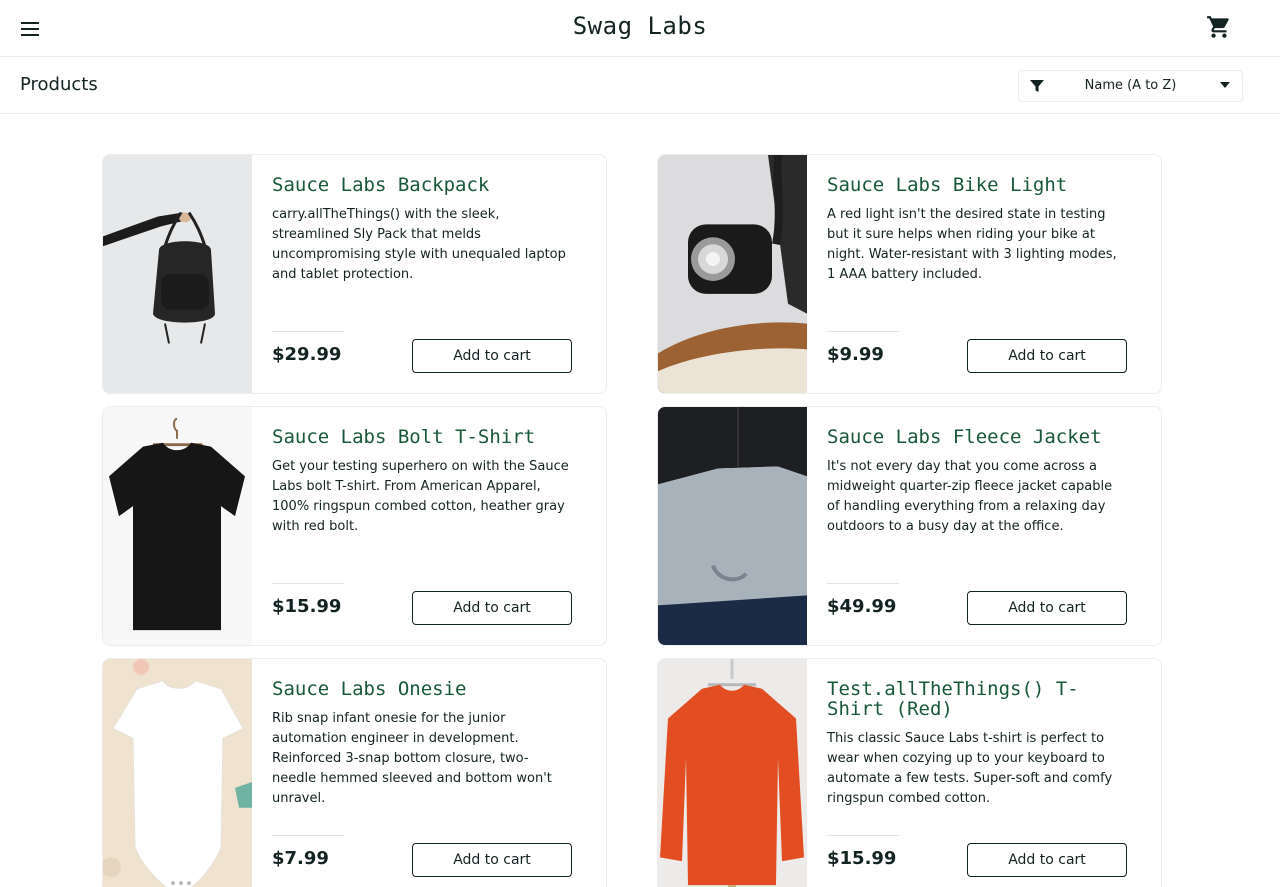 The height and width of the screenshot is (887, 1280). What do you see at coordinates (177, 773) in the screenshot?
I see `onesie-image` at bounding box center [177, 773].